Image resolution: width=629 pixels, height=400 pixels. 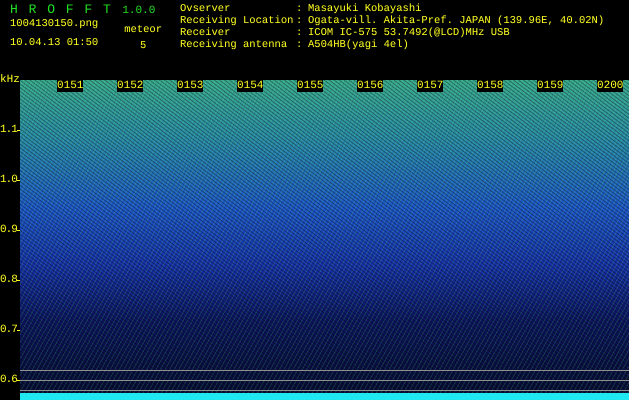 I want to click on info-value: Masayuki Kobayashi, so click(x=365, y=9).